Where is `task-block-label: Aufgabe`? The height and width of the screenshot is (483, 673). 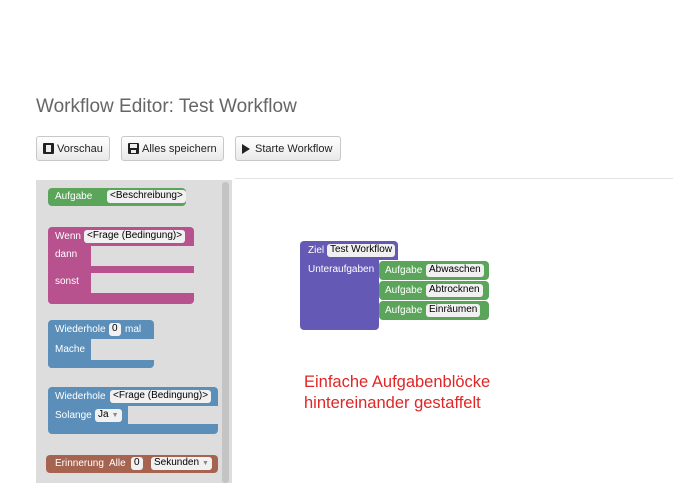 task-block-label: Aufgabe is located at coordinates (74, 196).